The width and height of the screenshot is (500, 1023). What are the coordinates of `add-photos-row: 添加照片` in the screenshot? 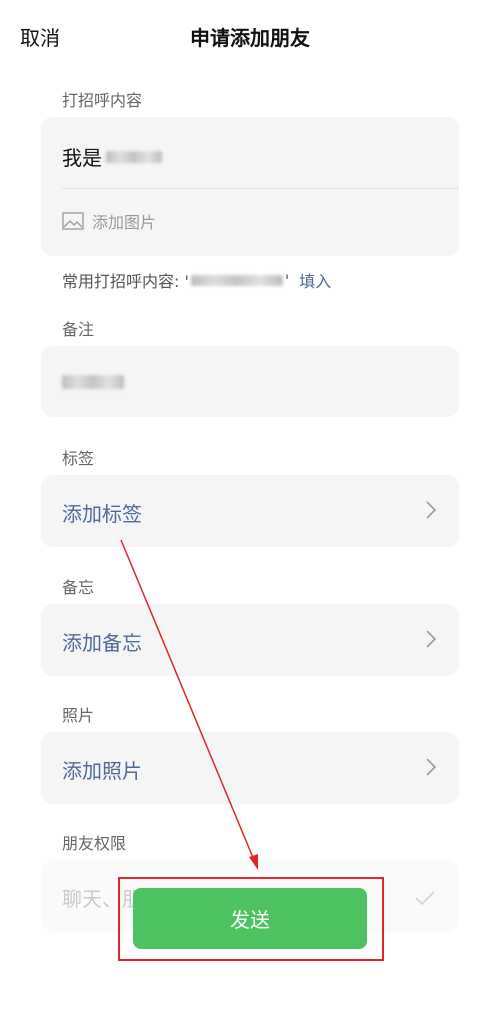 It's located at (250, 768).